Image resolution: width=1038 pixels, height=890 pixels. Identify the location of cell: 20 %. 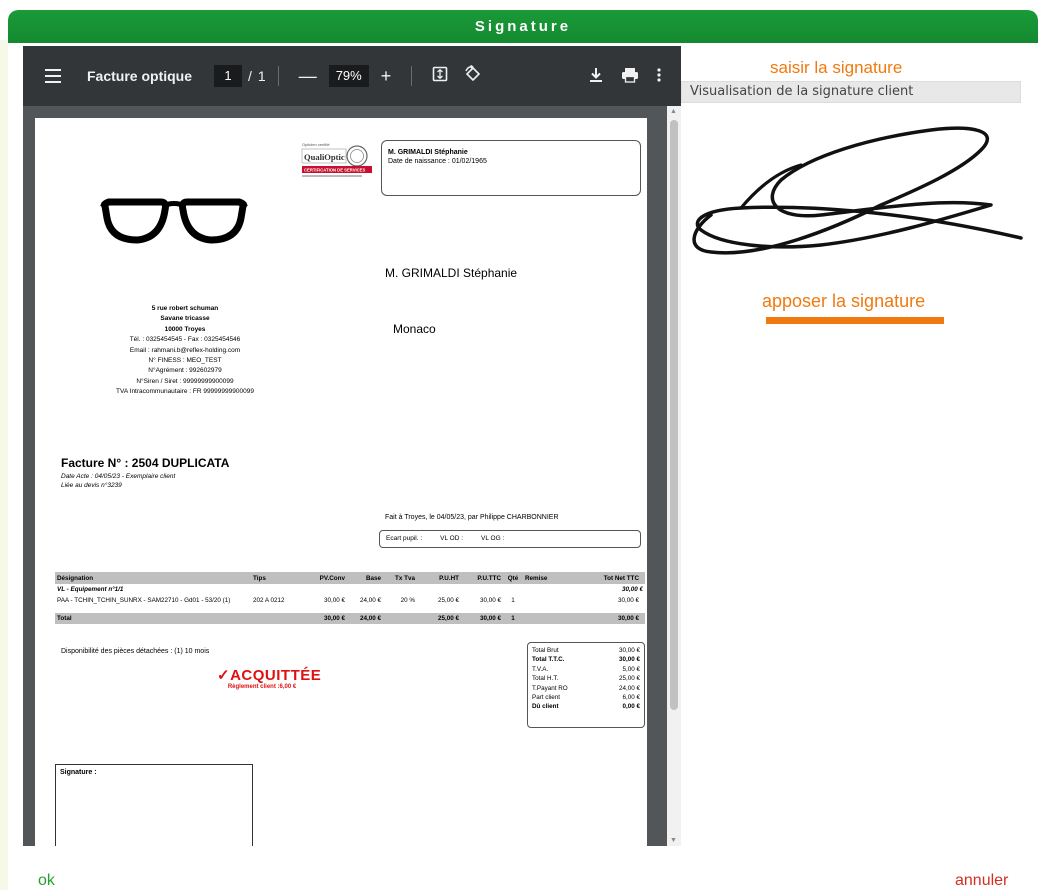
(407, 600).